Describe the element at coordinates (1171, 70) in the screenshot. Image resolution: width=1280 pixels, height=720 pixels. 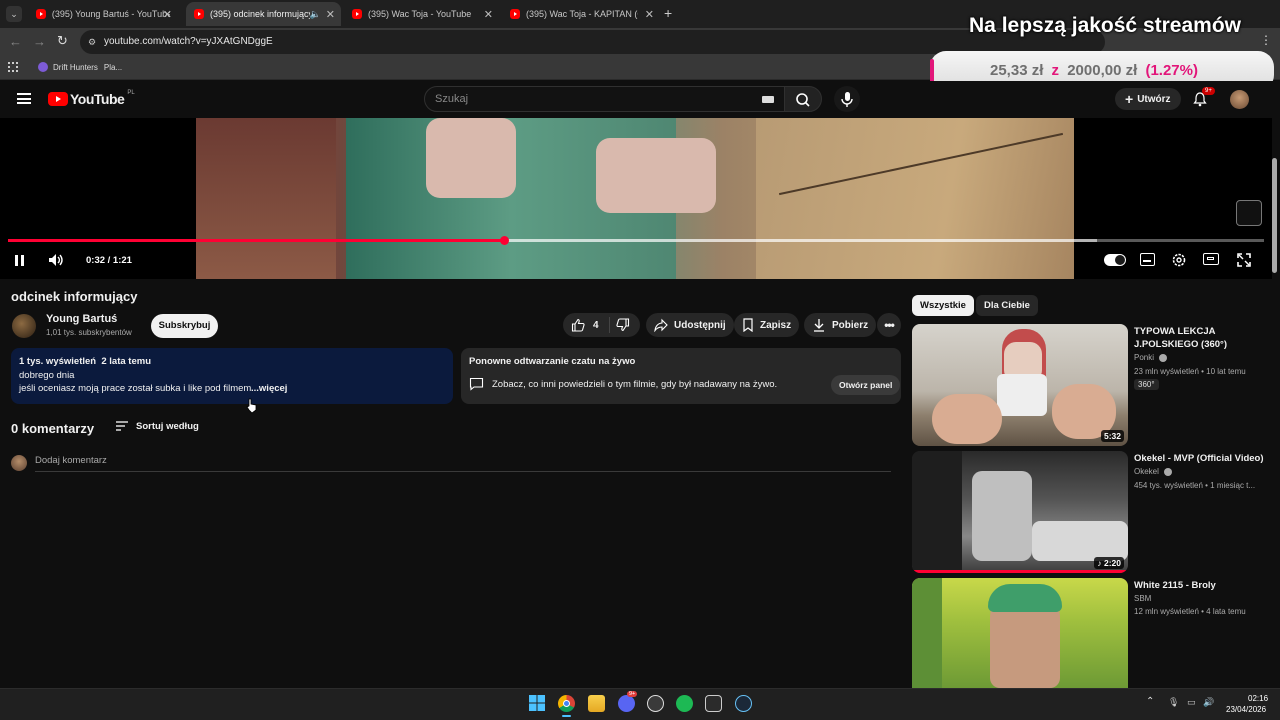
I see `donation-percent: (1.27%)` at that location.